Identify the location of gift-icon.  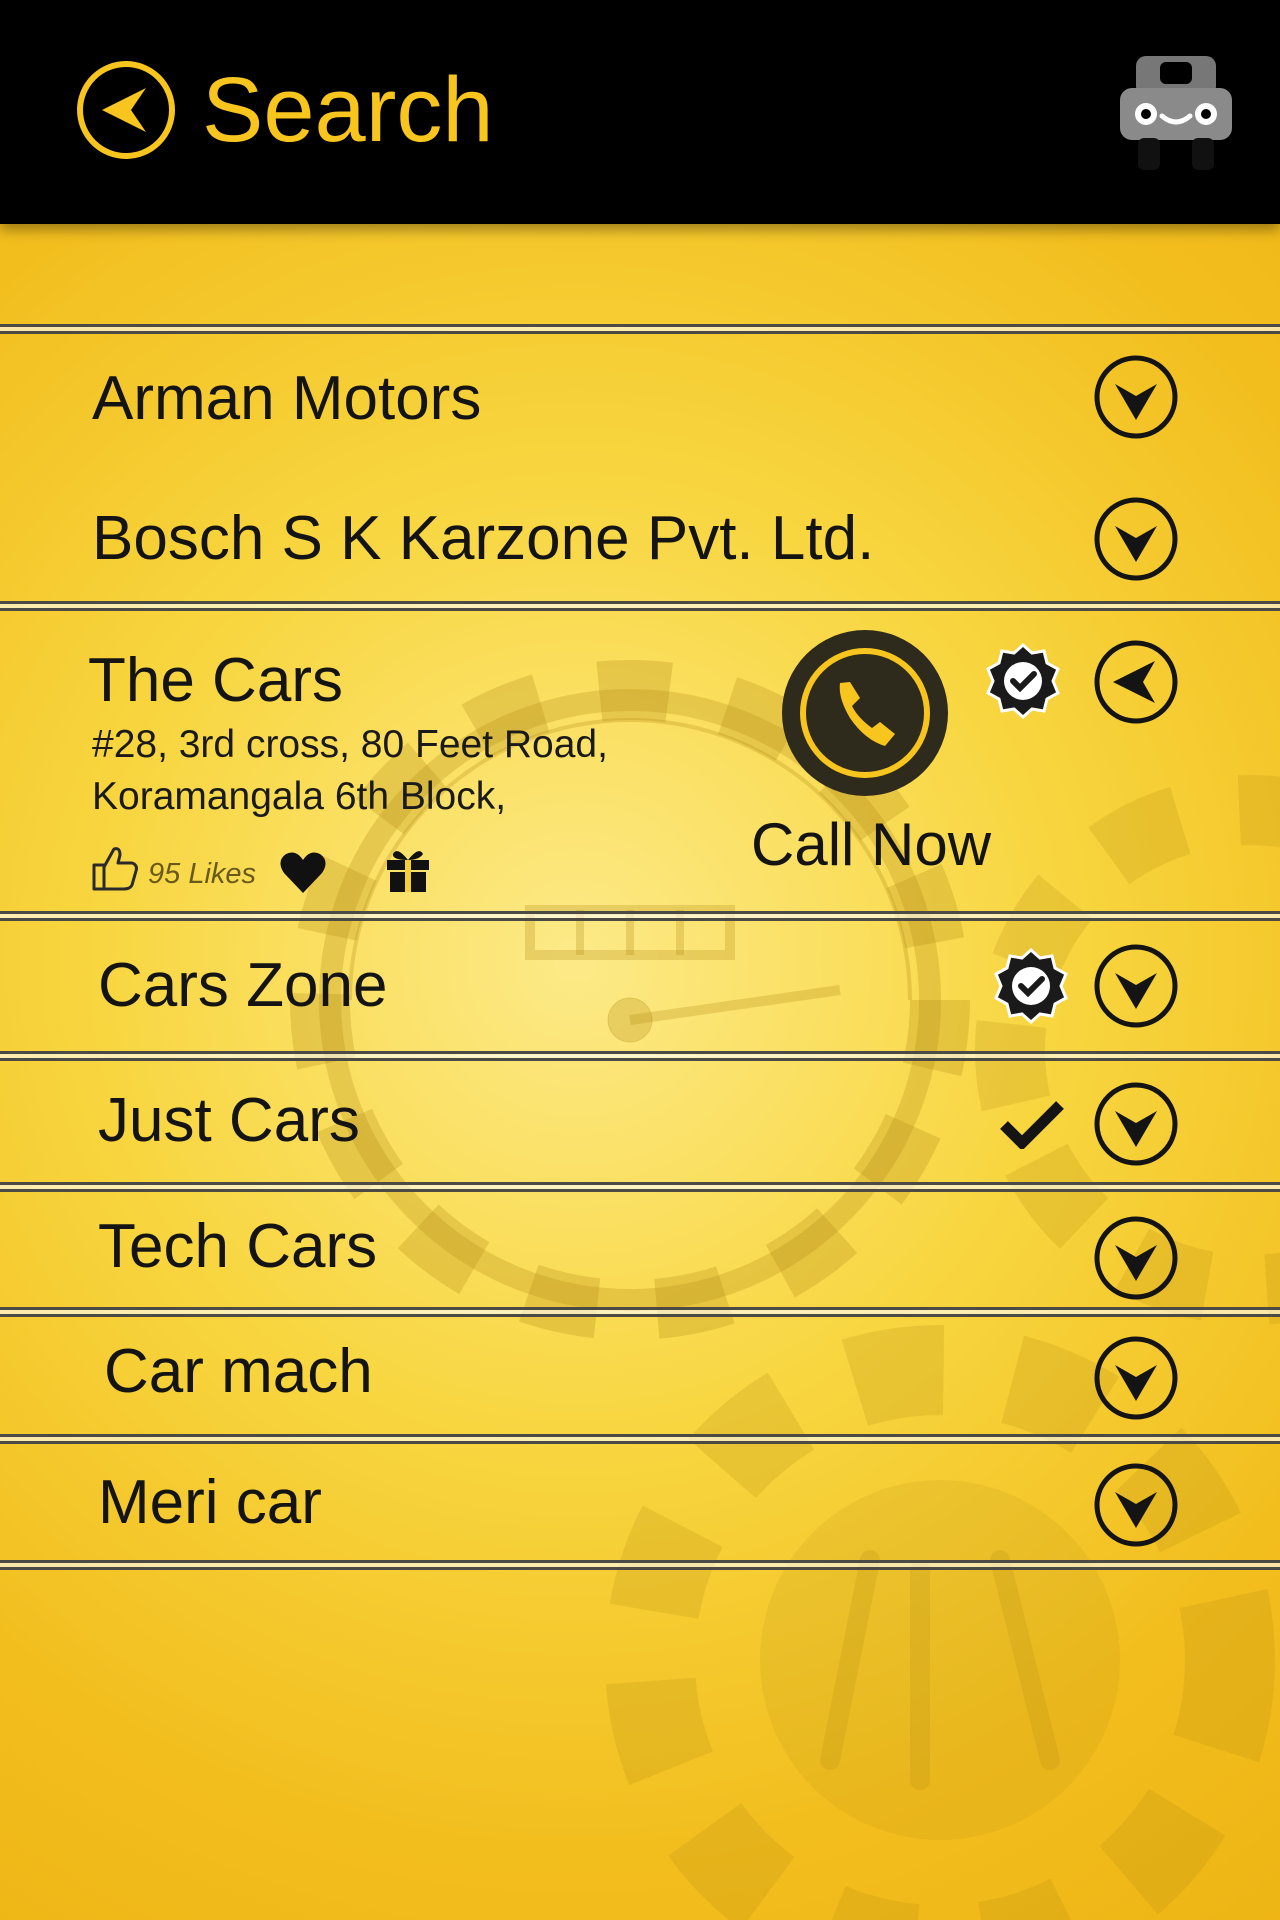
(408, 869).